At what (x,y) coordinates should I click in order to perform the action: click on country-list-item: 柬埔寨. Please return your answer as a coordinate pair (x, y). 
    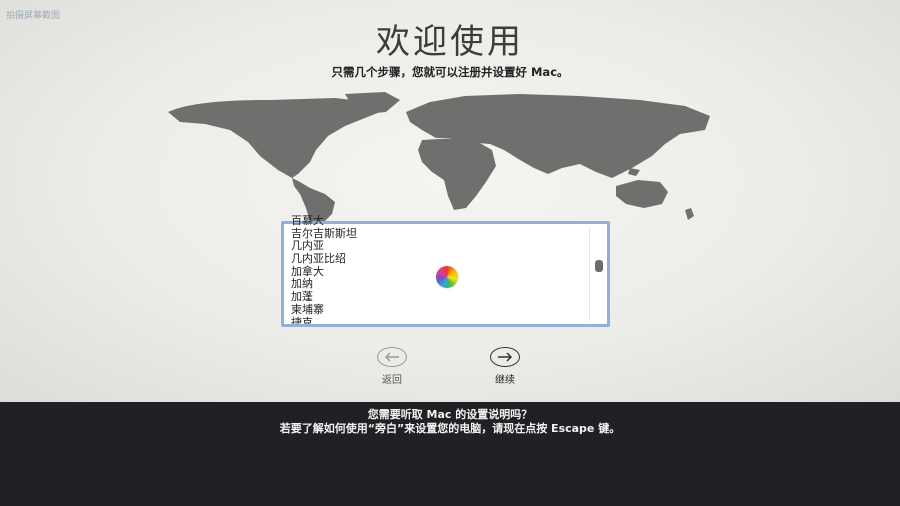
    Looking at the image, I should click on (437, 310).